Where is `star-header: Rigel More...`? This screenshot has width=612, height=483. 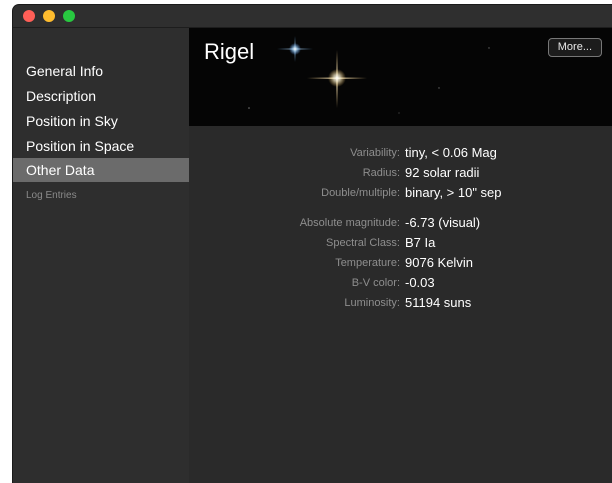
star-header: Rigel More... is located at coordinates (400, 77).